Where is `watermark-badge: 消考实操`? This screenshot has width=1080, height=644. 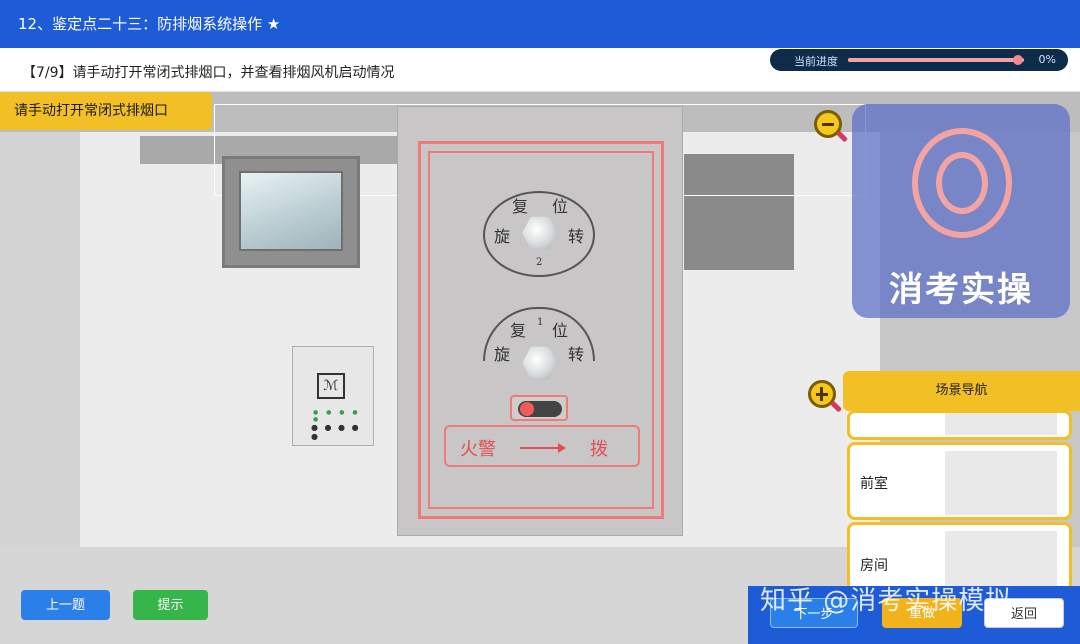 watermark-badge: 消考实操 is located at coordinates (961, 211).